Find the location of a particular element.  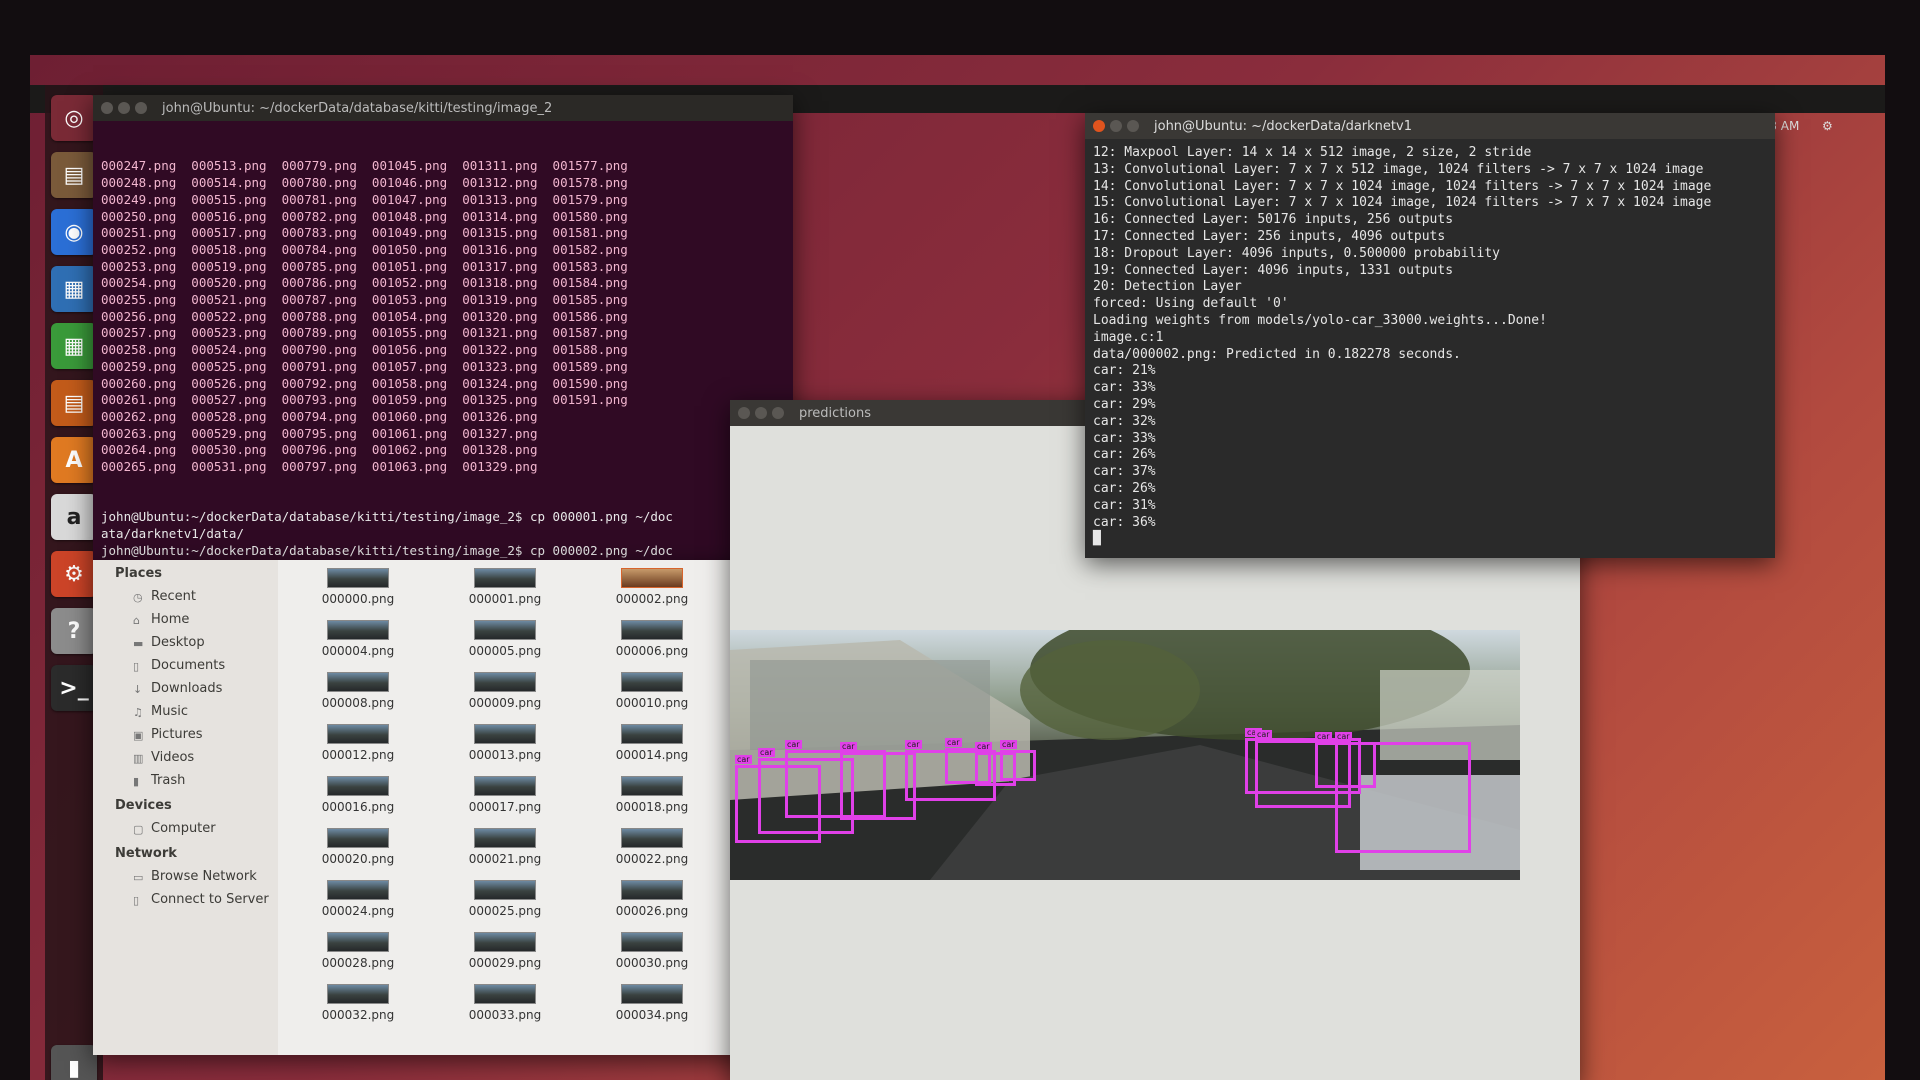

gear-icon: ⚙ is located at coordinates (1827, 126).